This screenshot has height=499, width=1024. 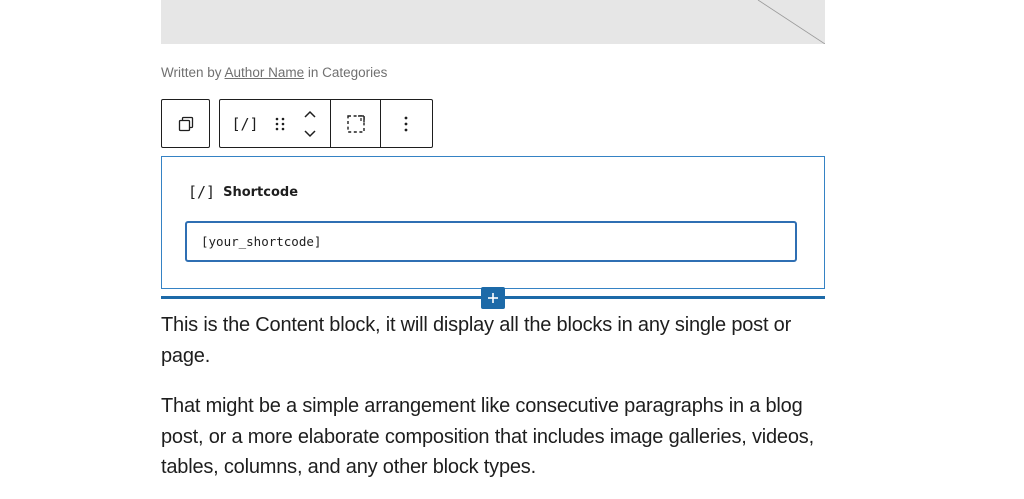 I want to click on shortcode-icon: [/], so click(x=202, y=192).